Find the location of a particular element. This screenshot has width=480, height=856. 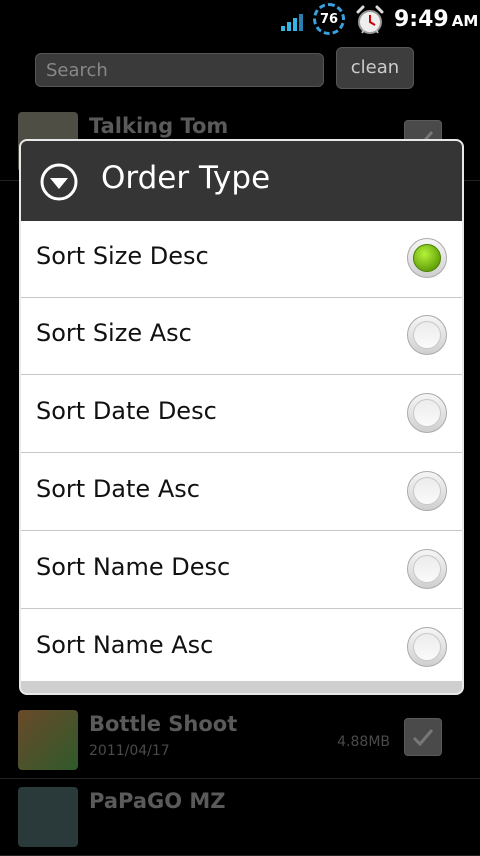

option-label: Sort Name Desc is located at coordinates (133, 567).